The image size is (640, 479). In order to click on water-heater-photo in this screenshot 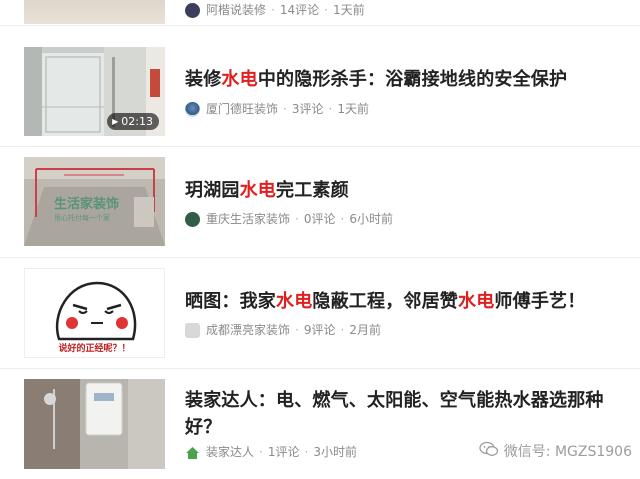, I will do `click(94, 424)`.